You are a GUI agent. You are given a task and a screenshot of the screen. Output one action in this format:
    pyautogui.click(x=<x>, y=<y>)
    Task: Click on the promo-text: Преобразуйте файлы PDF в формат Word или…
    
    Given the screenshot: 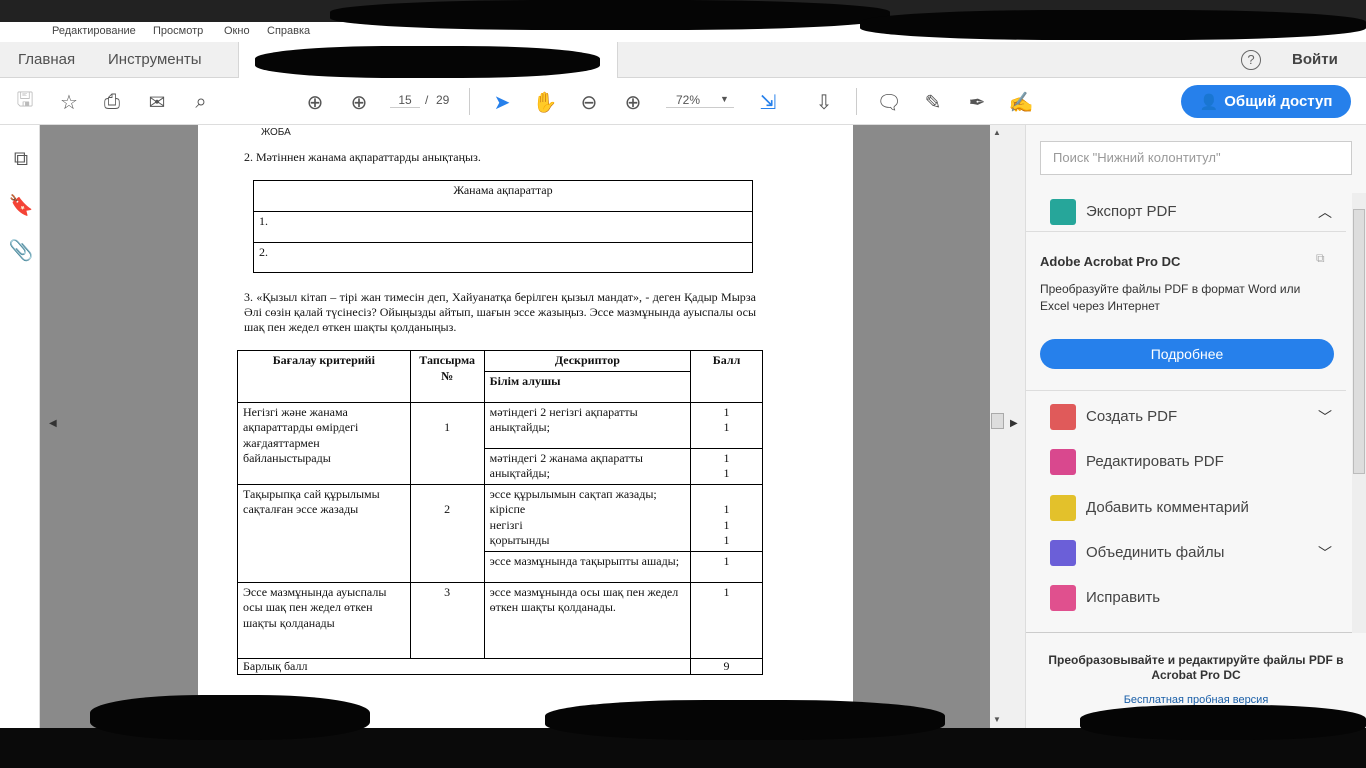 What is the action you would take?
    pyautogui.click(x=1170, y=297)
    